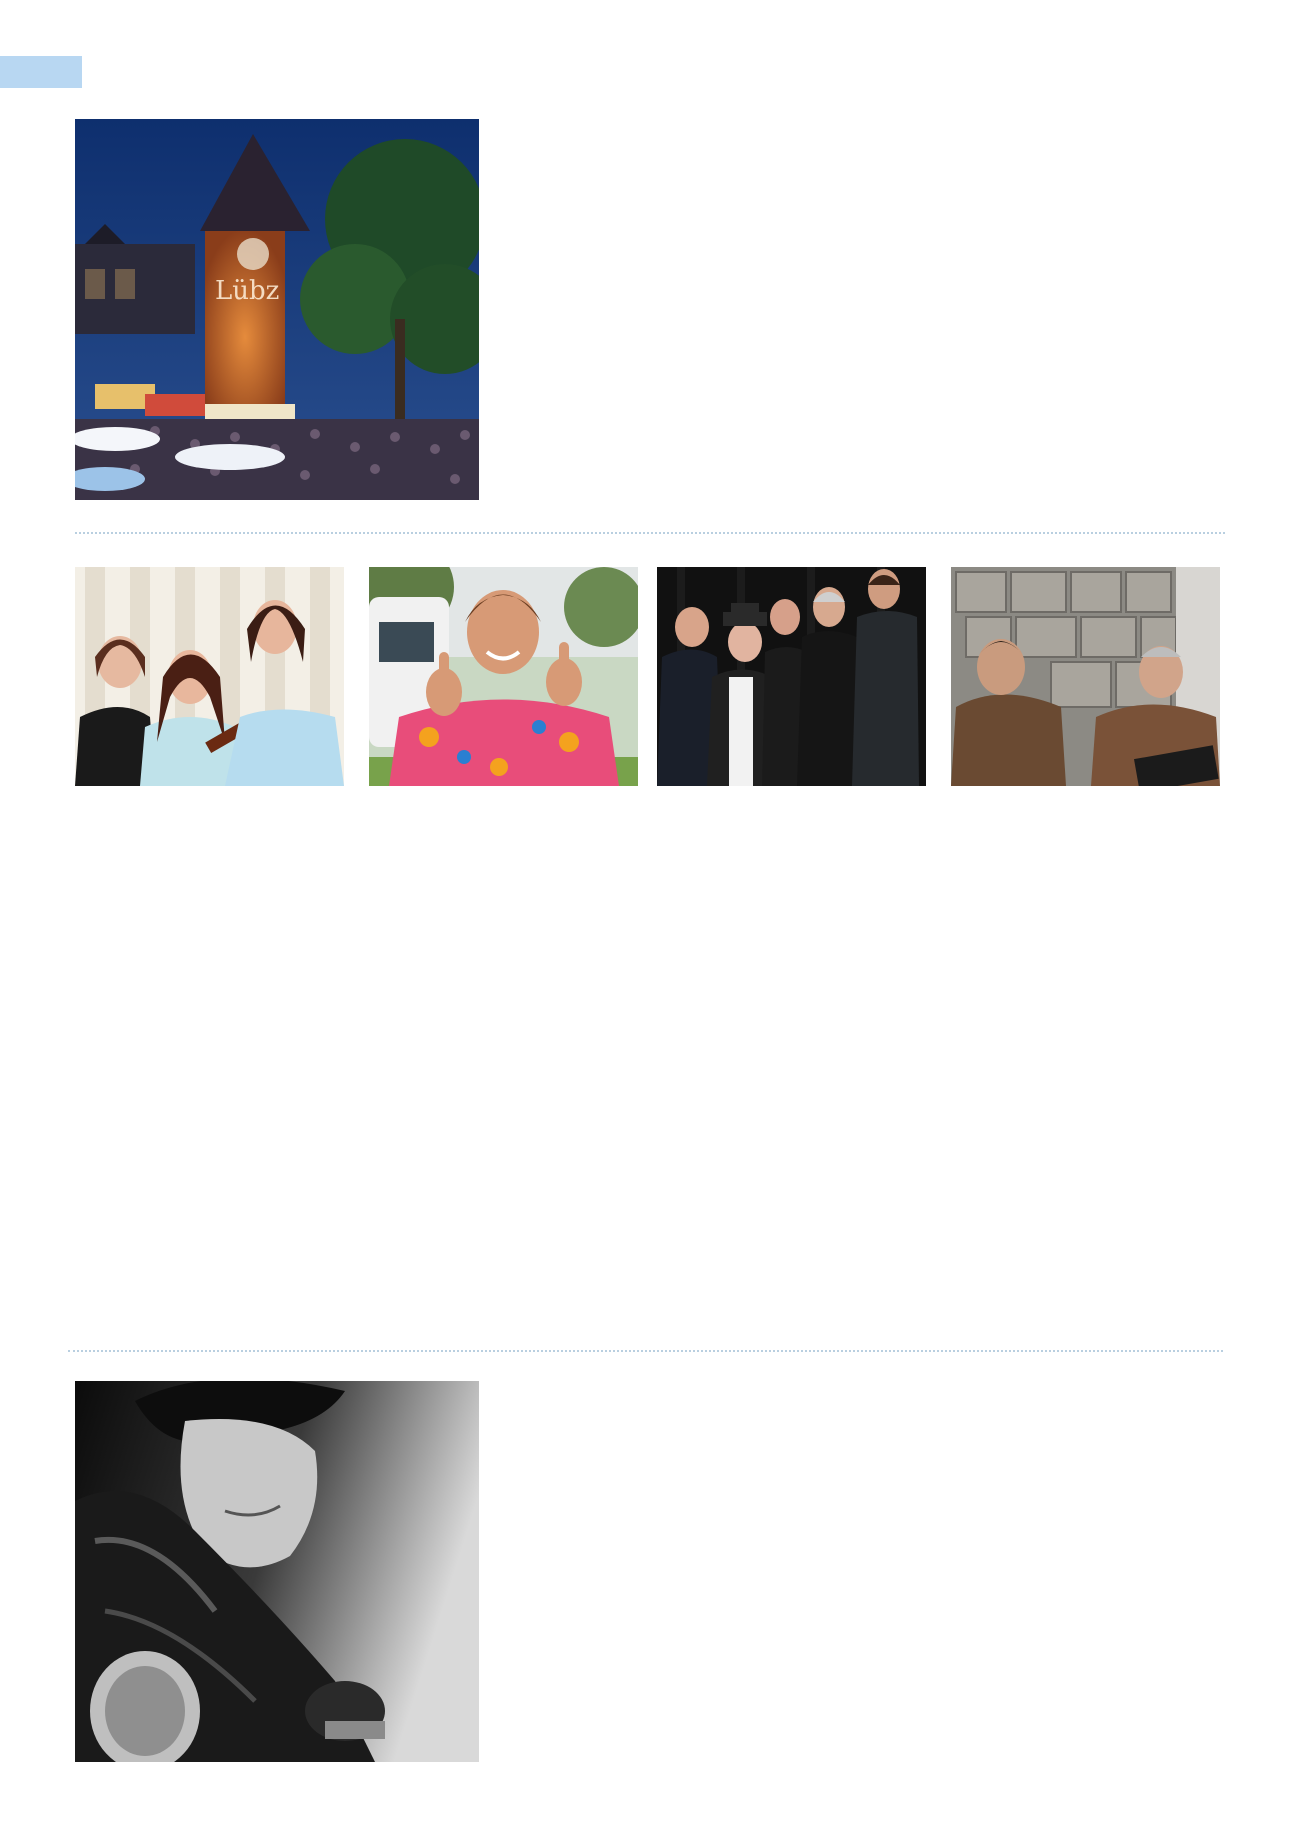 The height and width of the screenshot is (1839, 1300). What do you see at coordinates (1085, 676) in the screenshot?
I see `monks-singing-photo` at bounding box center [1085, 676].